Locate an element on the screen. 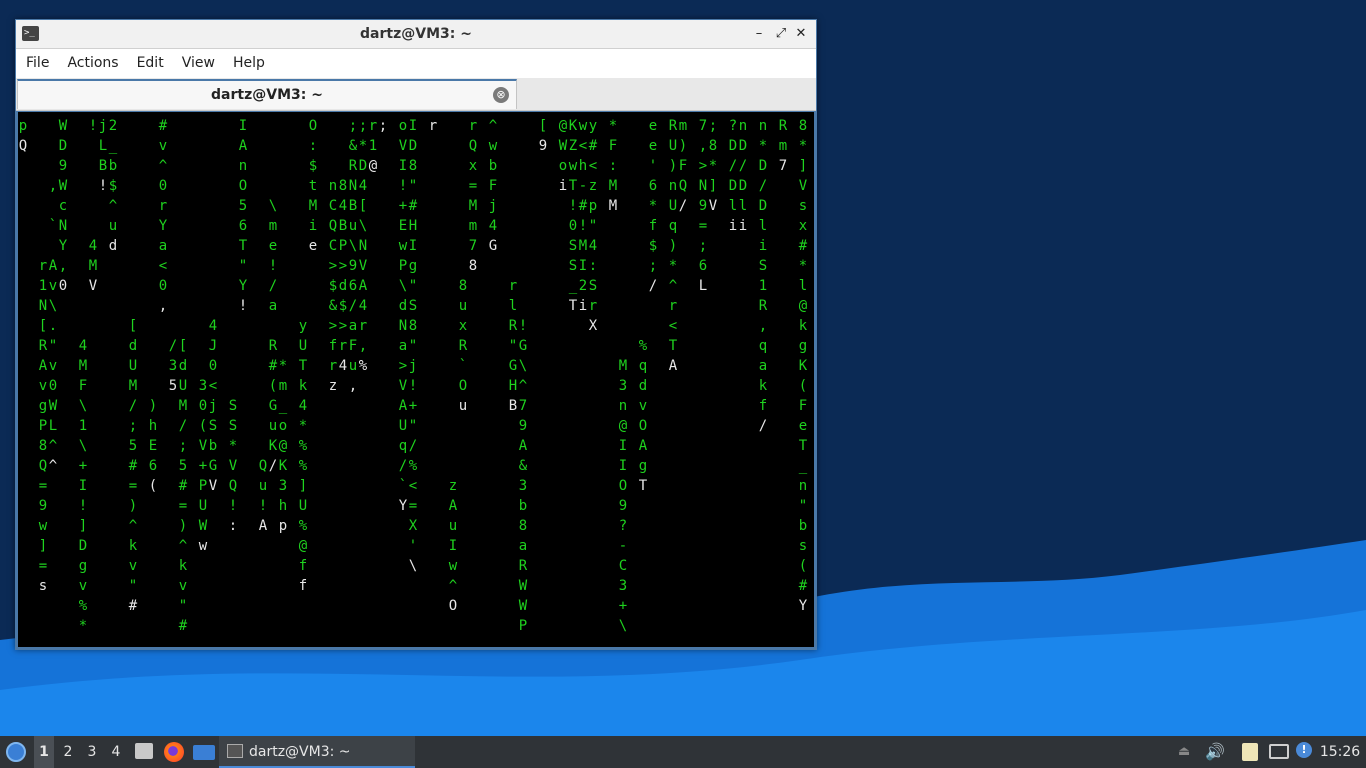  clock: 15:26 is located at coordinates (1340, 752).